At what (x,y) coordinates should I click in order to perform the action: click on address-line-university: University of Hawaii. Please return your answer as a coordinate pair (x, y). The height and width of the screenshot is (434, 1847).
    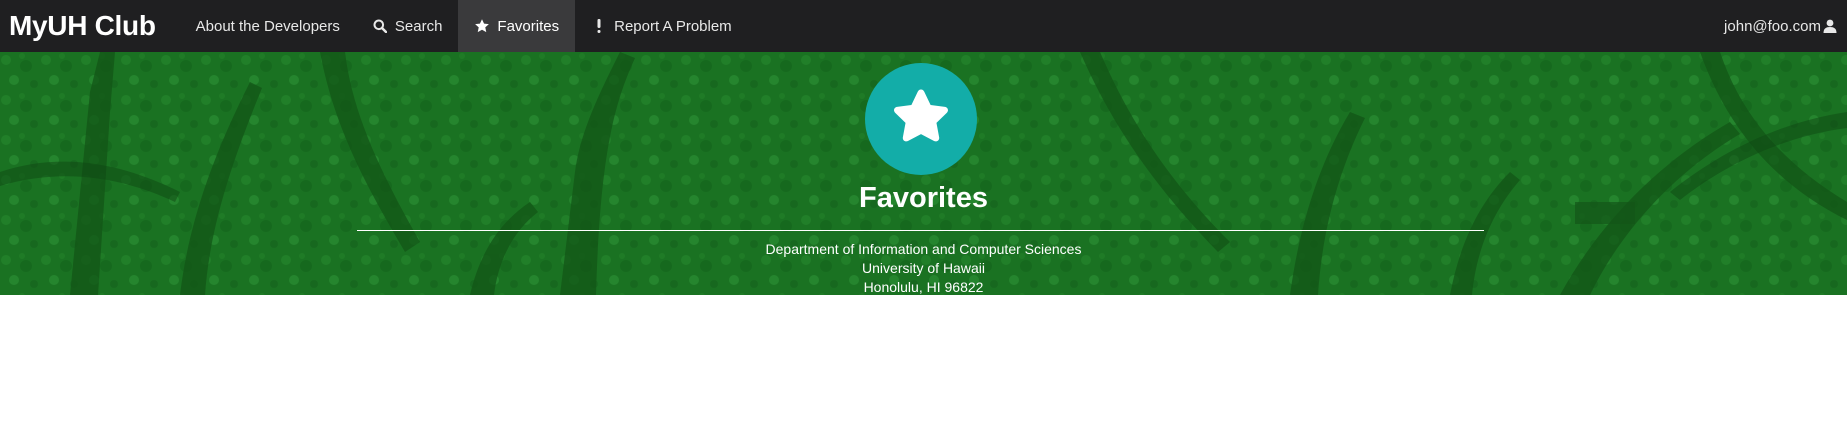
    Looking at the image, I should click on (923, 268).